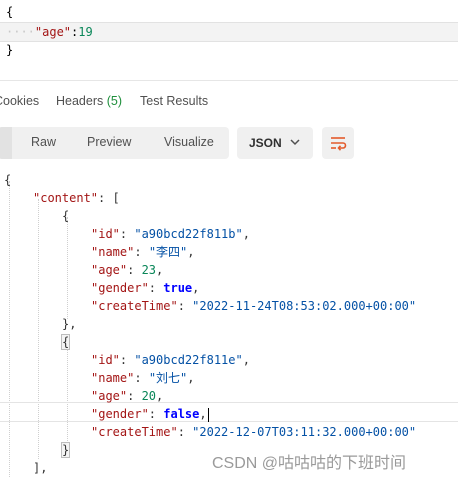 The width and height of the screenshot is (458, 479). I want to click on record-gender-line: "gender": true,, so click(145, 288).